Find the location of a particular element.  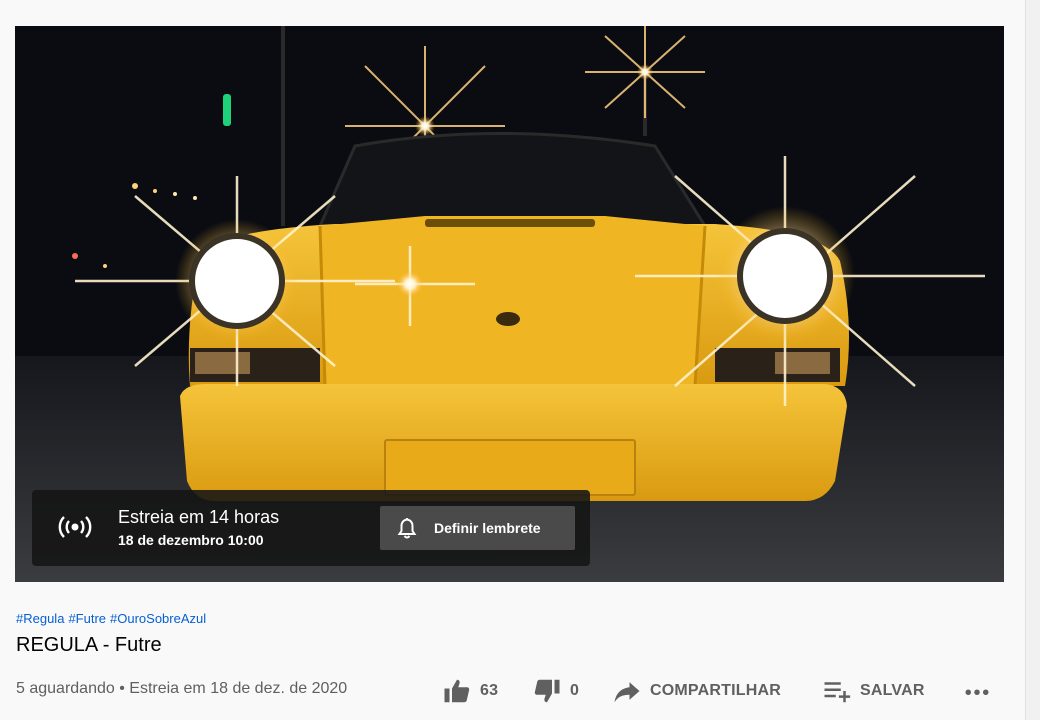

set-reminder-button: Definir lembrete is located at coordinates (477, 528).